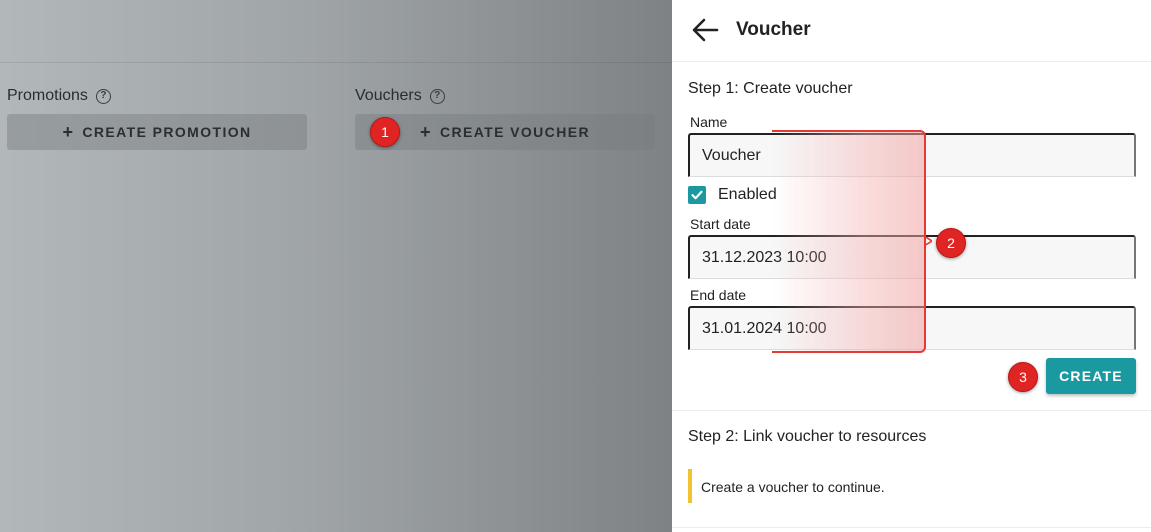 Image resolution: width=1151 pixels, height=532 pixels. What do you see at coordinates (385, 132) in the screenshot?
I see `annotation-badge-1: 1` at bounding box center [385, 132].